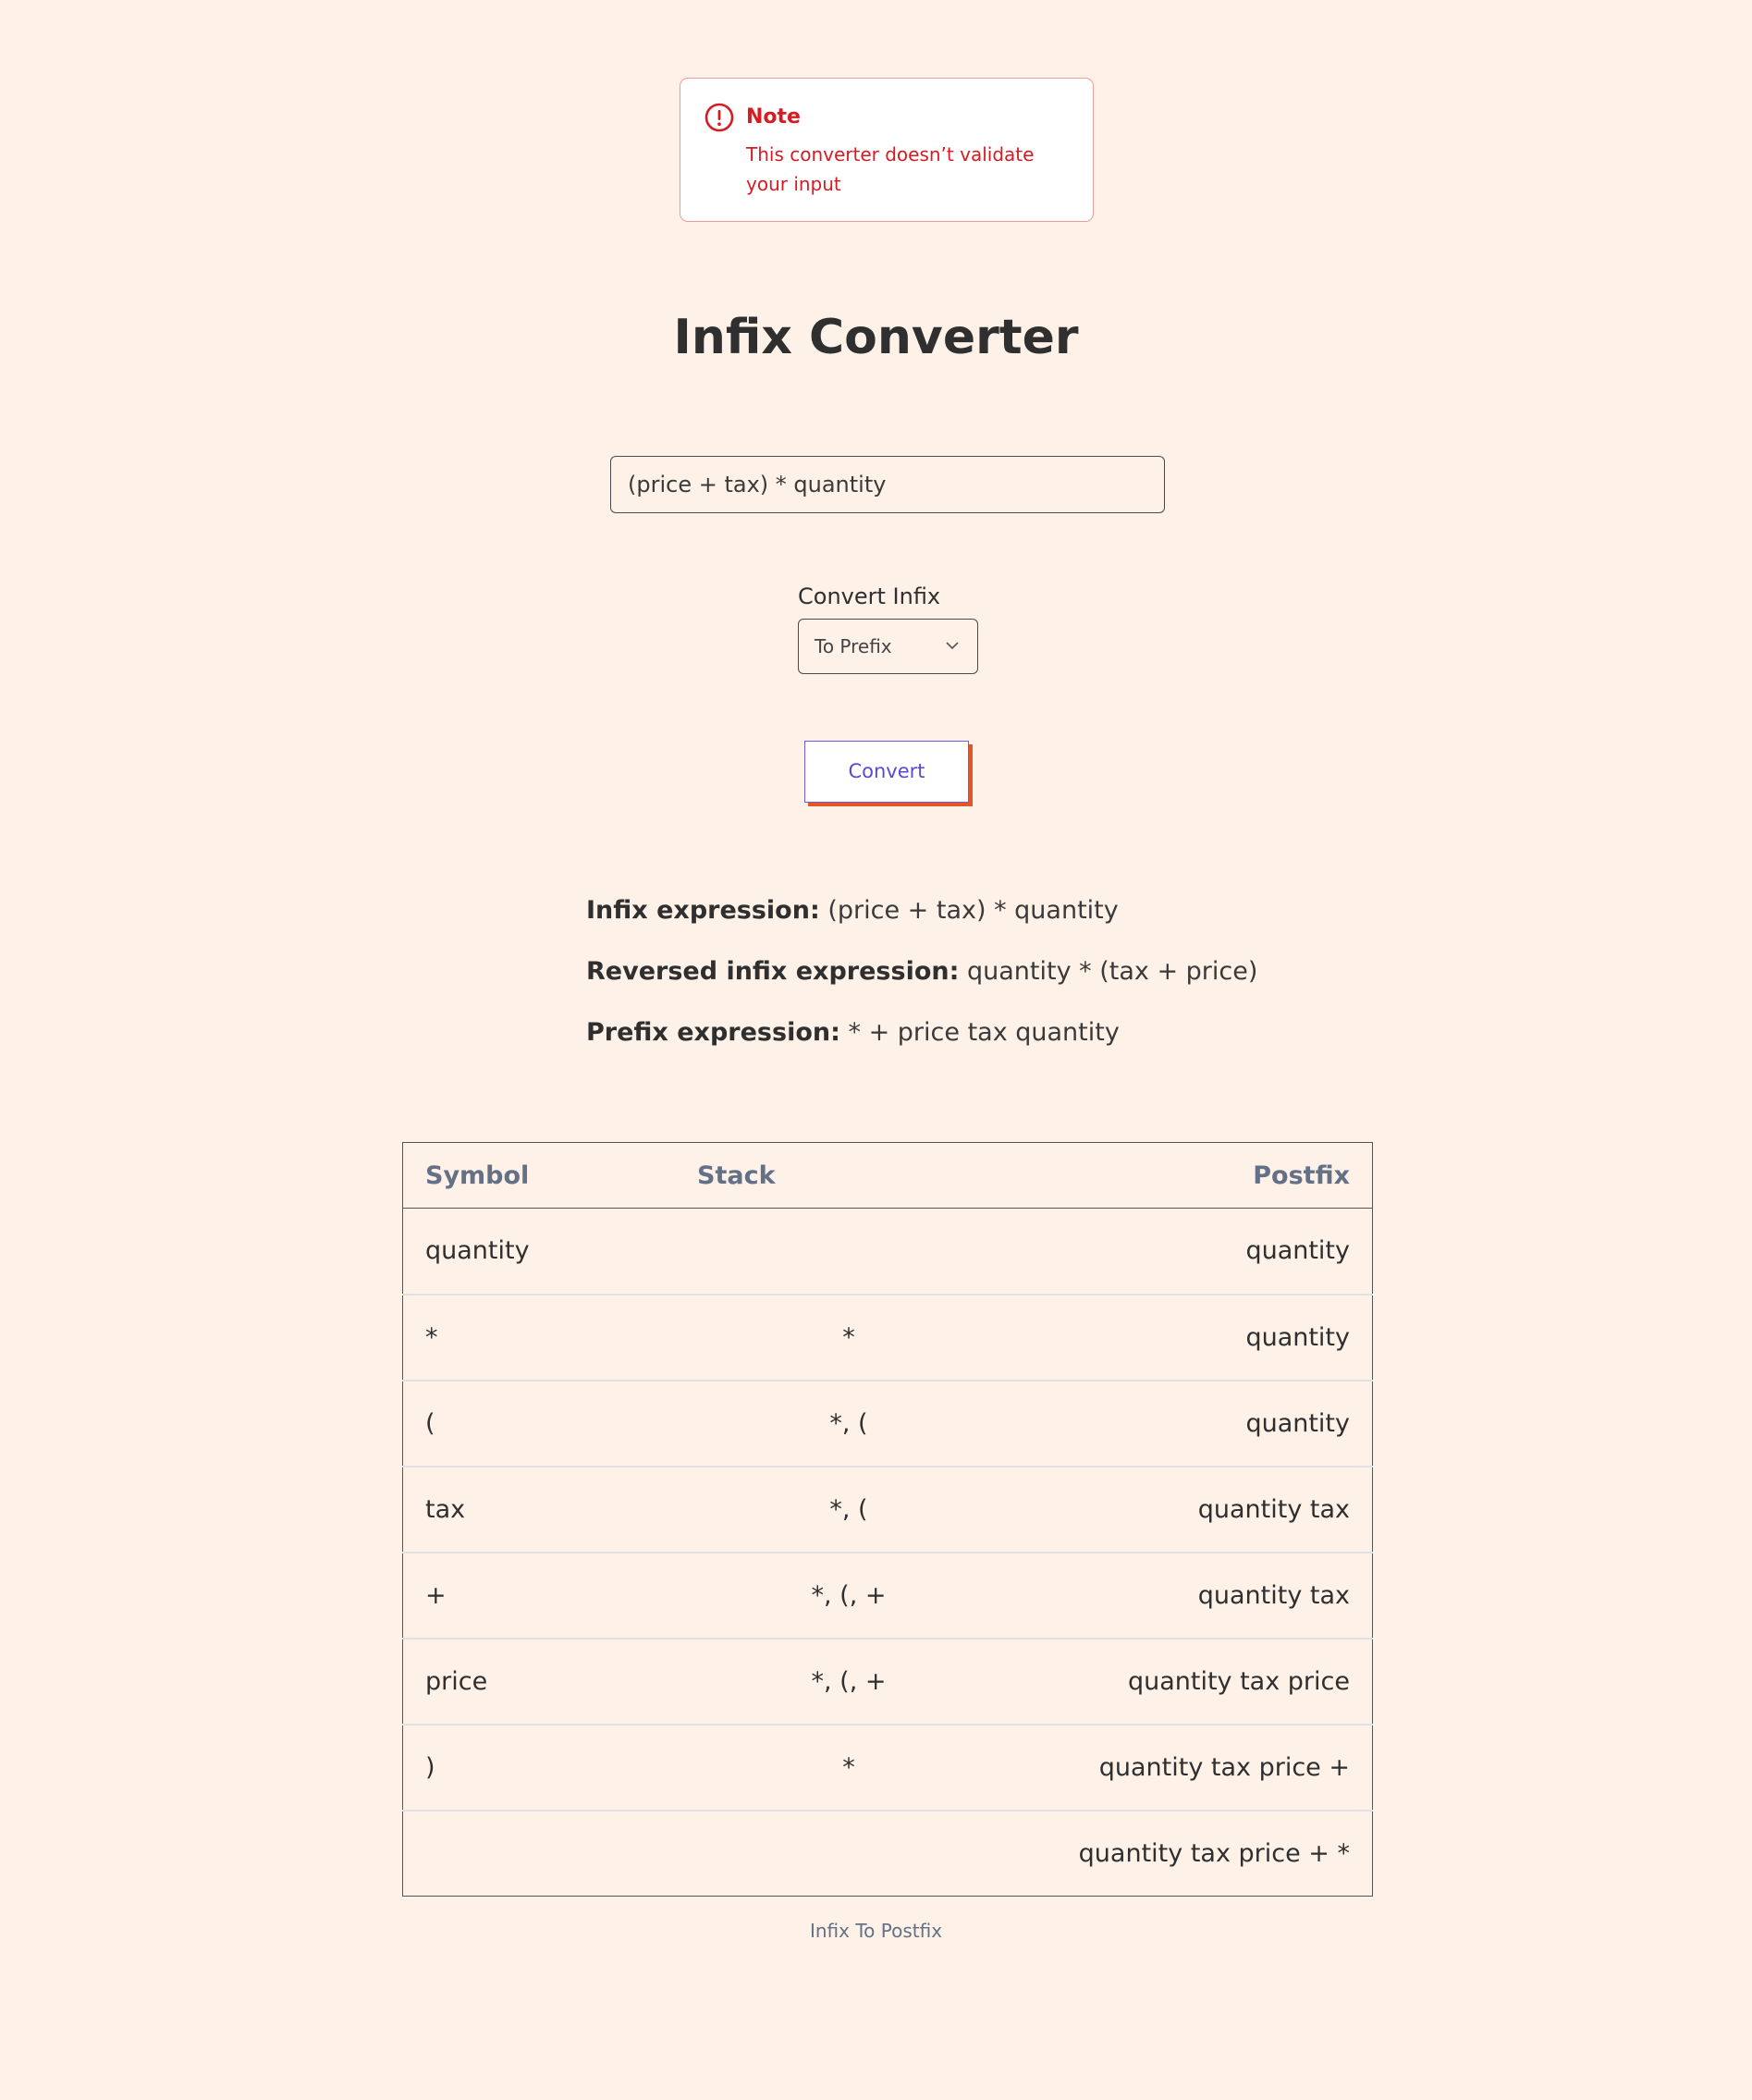  What do you see at coordinates (436, 1595) in the screenshot?
I see `cell-symbol: +` at bounding box center [436, 1595].